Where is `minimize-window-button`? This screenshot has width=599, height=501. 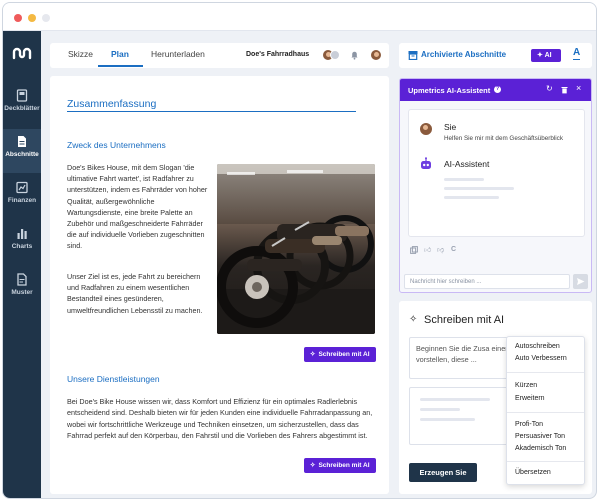 minimize-window-button is located at coordinates (32, 18).